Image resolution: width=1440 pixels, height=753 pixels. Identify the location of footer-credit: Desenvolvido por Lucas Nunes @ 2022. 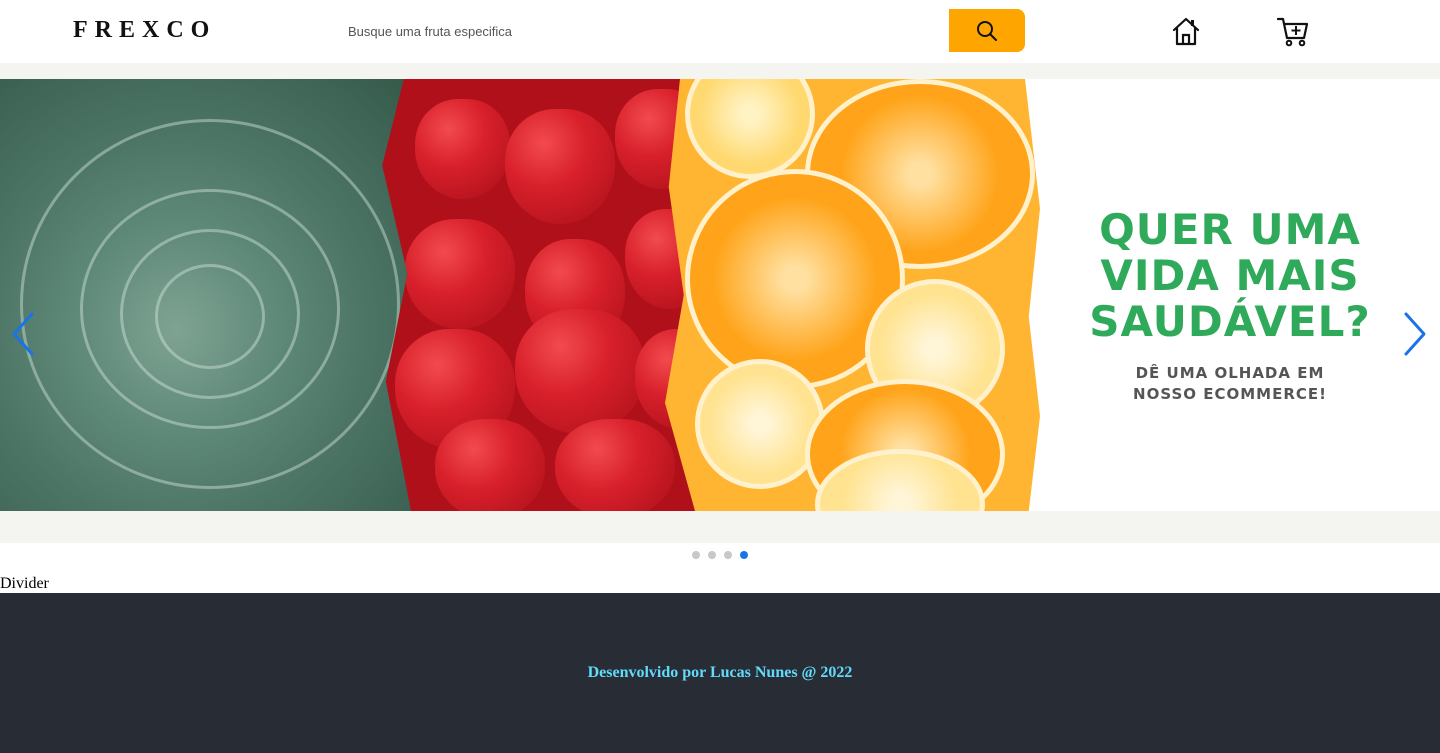
(720, 672).